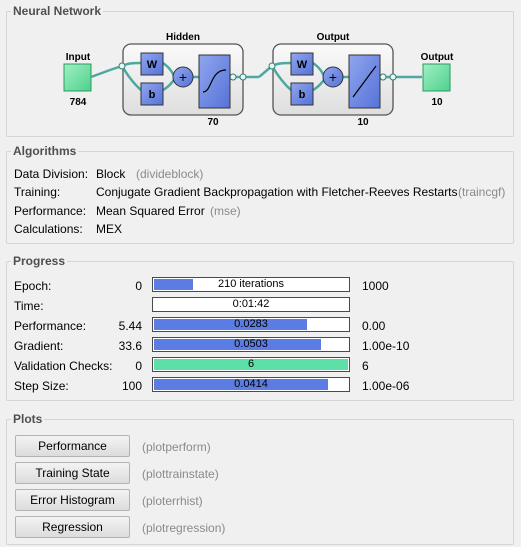  I want to click on hidden-label: Hidden, so click(183, 37).